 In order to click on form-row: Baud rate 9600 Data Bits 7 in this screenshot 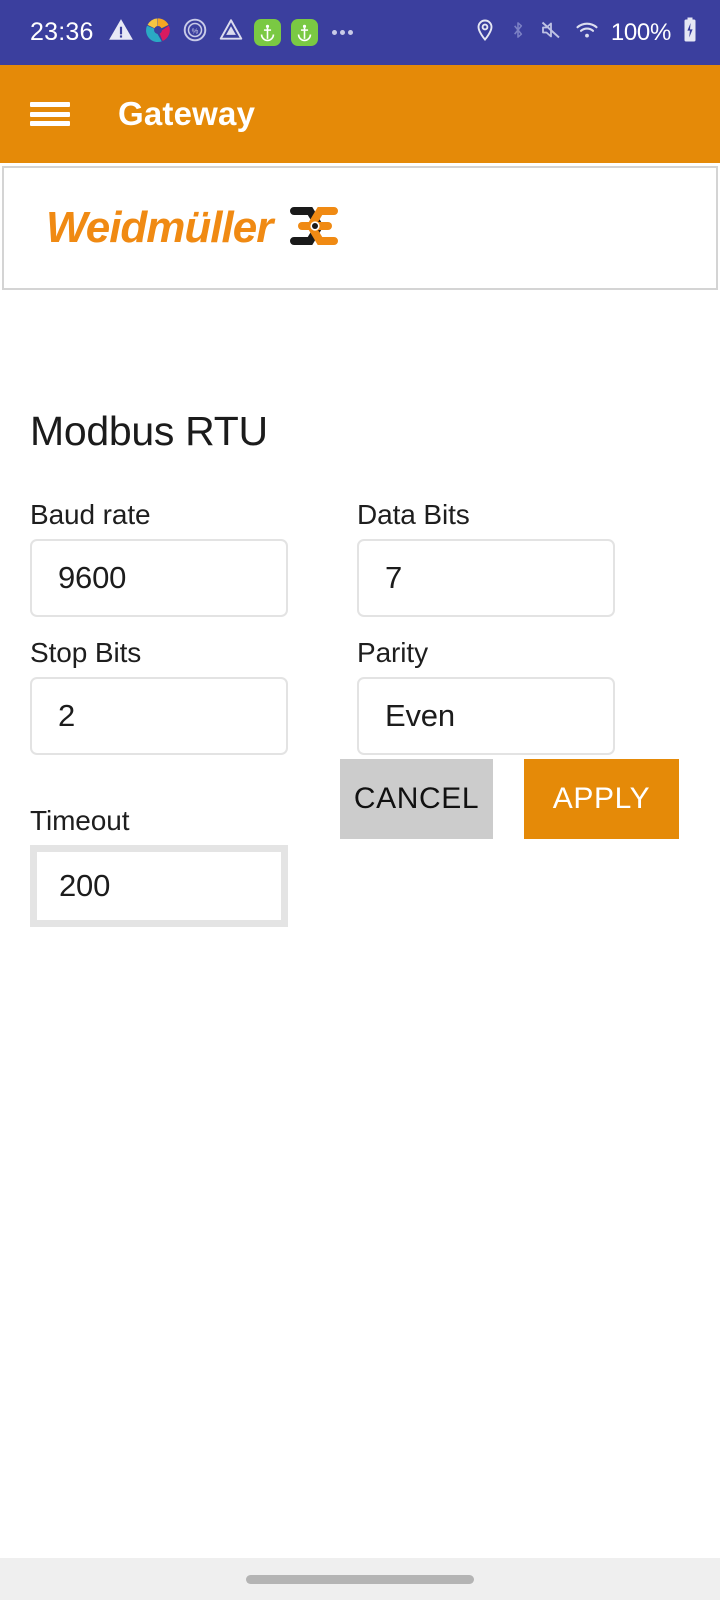, I will do `click(360, 556)`.